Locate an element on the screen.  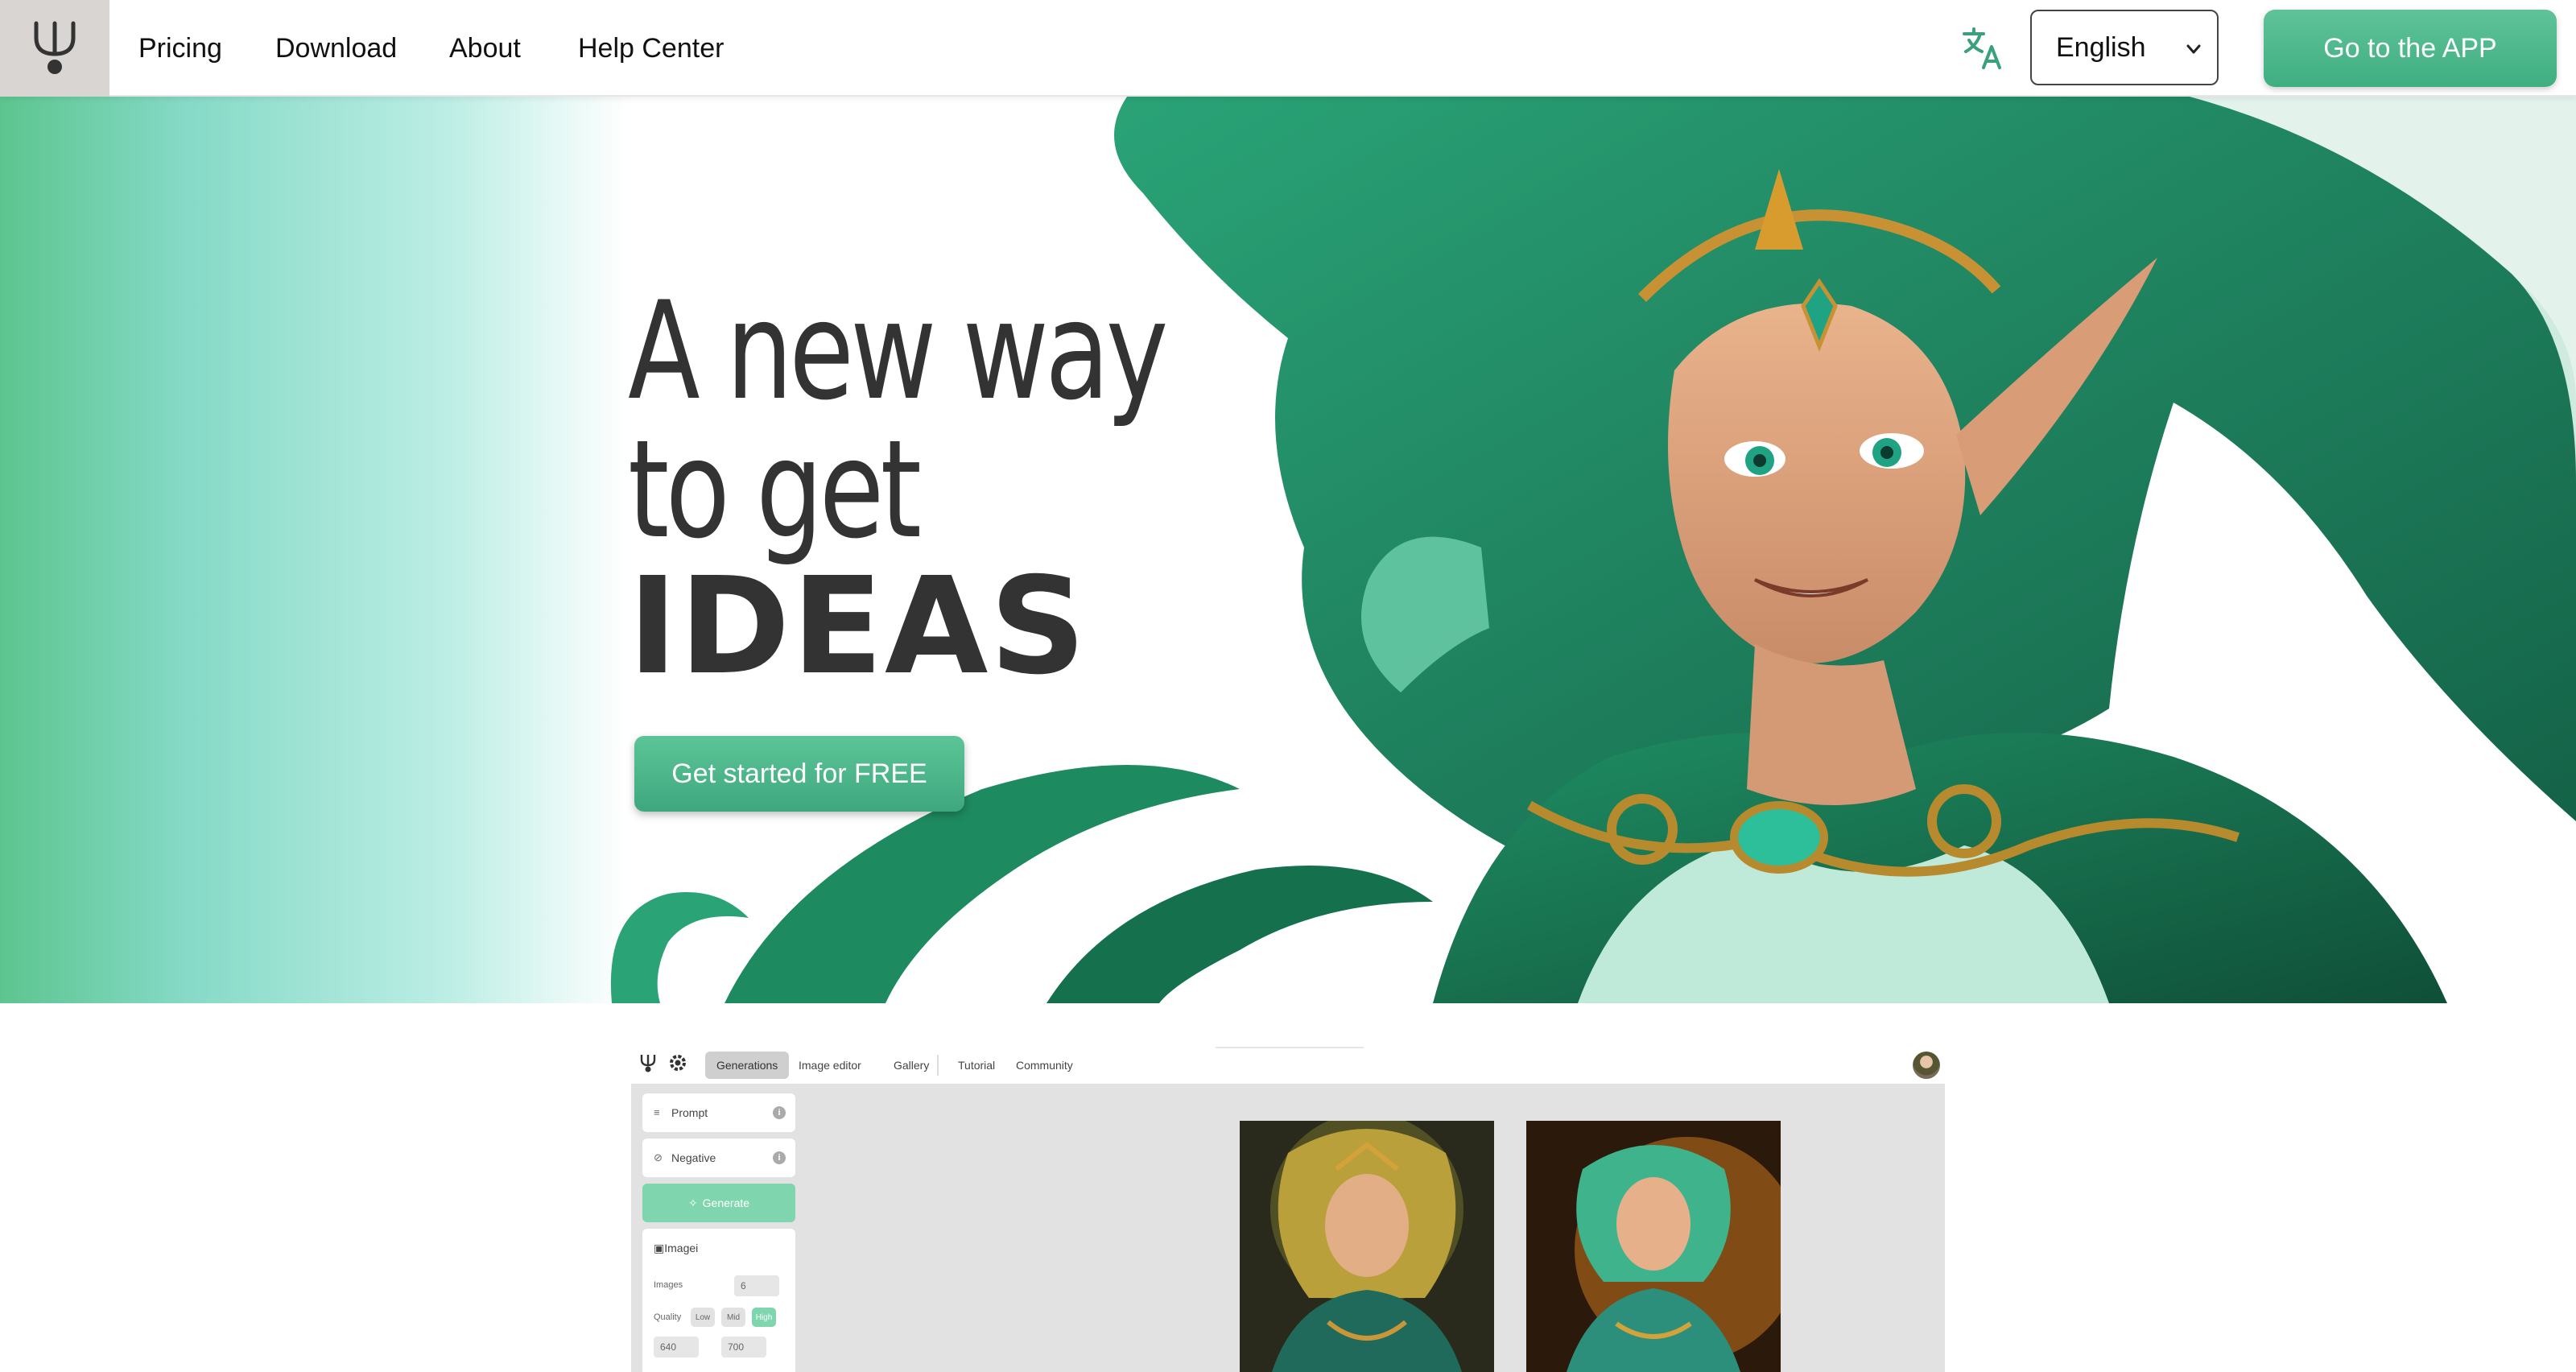
preview-images-count: 6 is located at coordinates (756, 1285).